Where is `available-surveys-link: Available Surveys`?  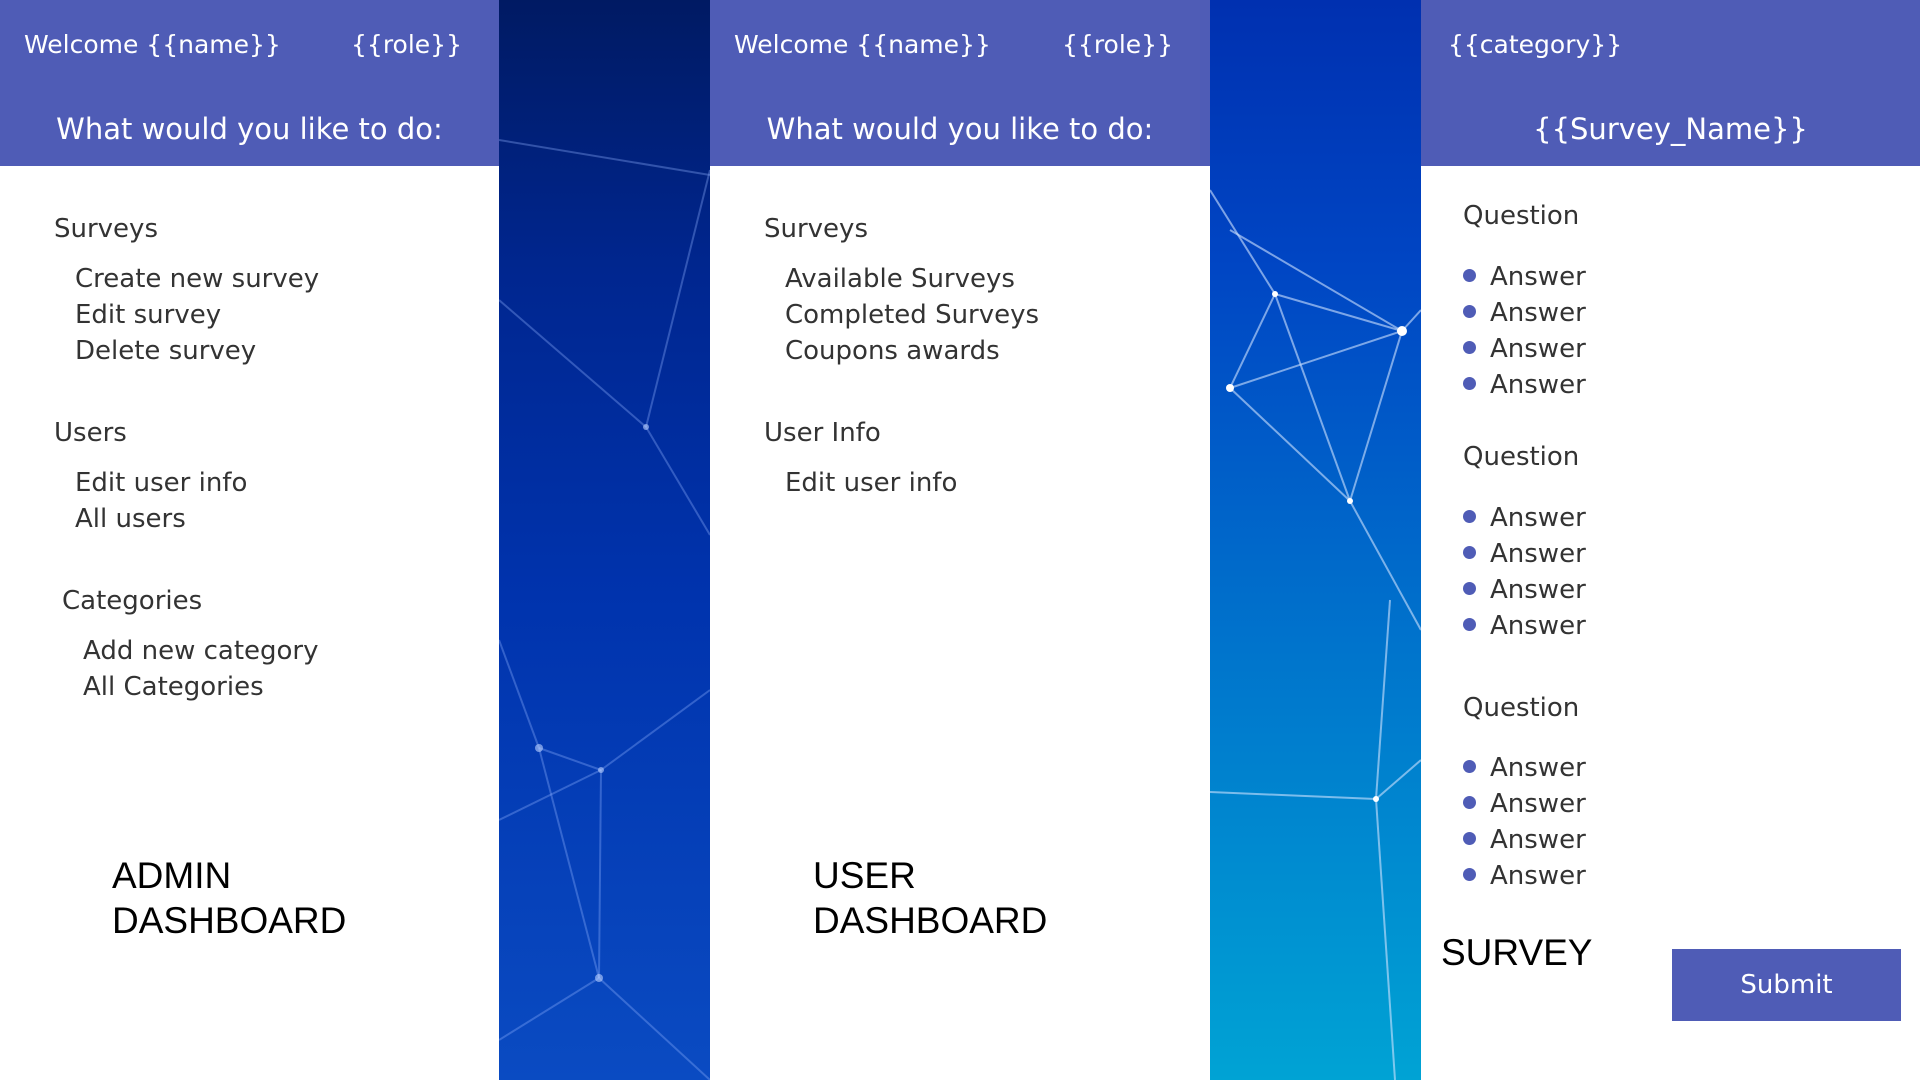
available-surveys-link: Available Surveys is located at coordinates (900, 279).